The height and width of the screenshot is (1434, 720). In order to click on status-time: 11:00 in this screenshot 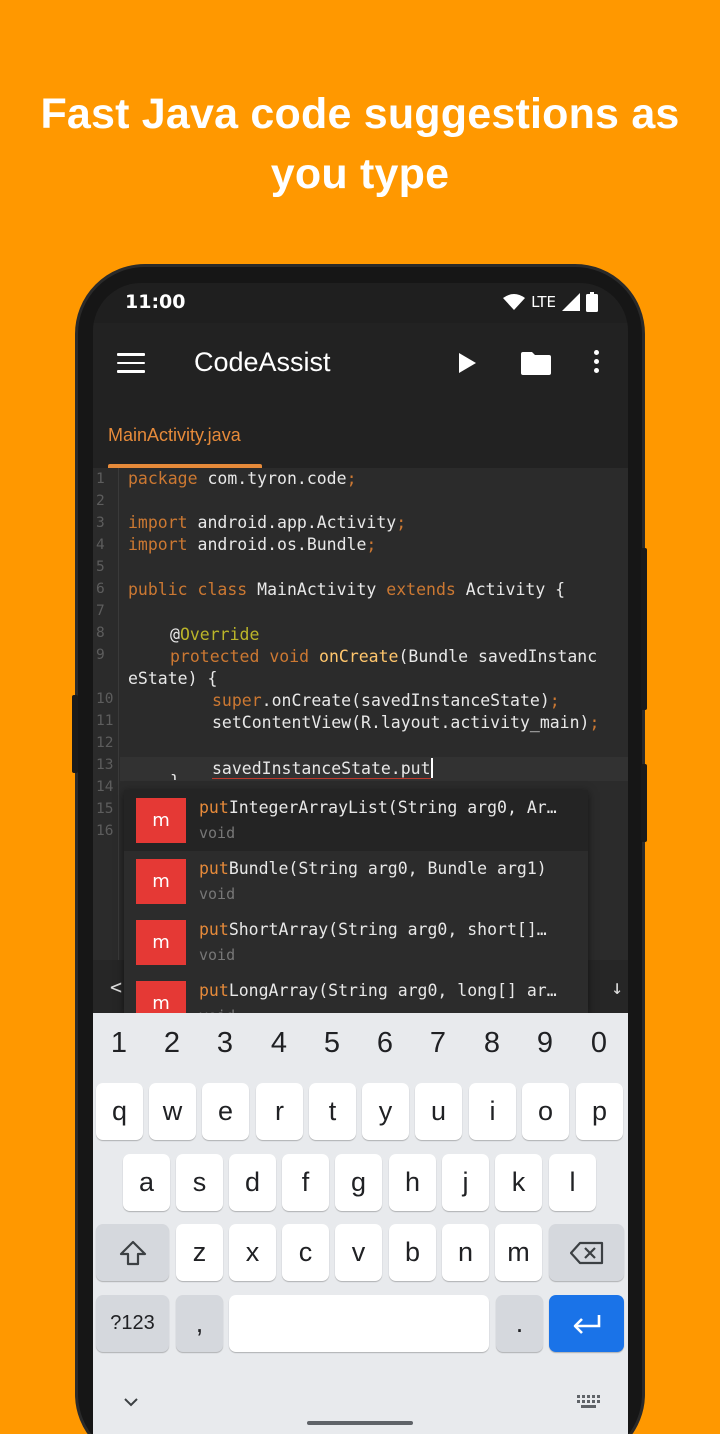, I will do `click(155, 302)`.